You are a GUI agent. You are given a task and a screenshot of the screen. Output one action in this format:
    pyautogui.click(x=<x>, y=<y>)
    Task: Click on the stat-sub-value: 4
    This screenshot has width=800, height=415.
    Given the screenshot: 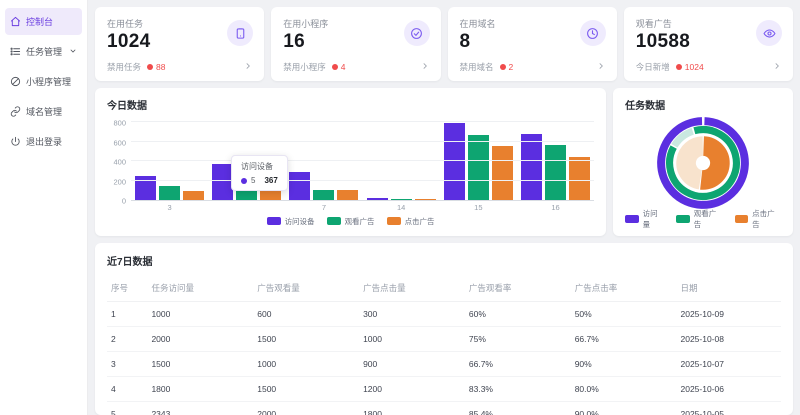 What is the action you would take?
    pyautogui.click(x=343, y=67)
    